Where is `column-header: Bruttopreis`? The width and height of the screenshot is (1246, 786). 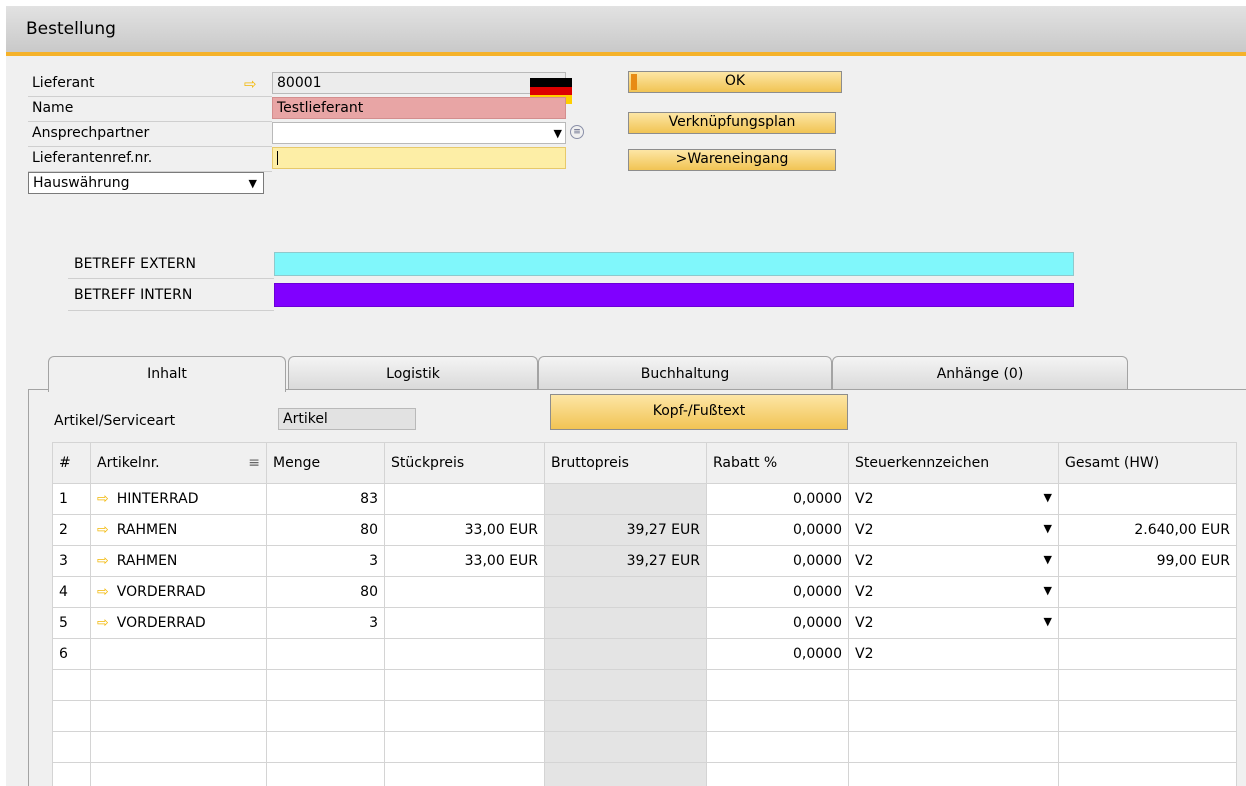
column-header: Bruttopreis is located at coordinates (625, 463).